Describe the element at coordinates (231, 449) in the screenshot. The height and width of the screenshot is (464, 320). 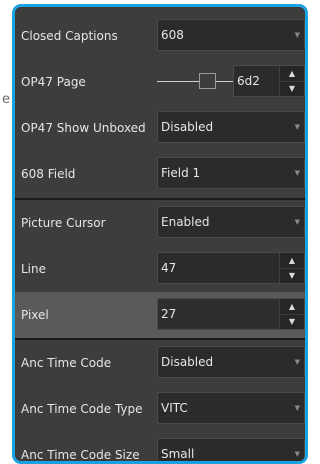
I see `anc-time-code-size-dropdown: Small ▼` at that location.